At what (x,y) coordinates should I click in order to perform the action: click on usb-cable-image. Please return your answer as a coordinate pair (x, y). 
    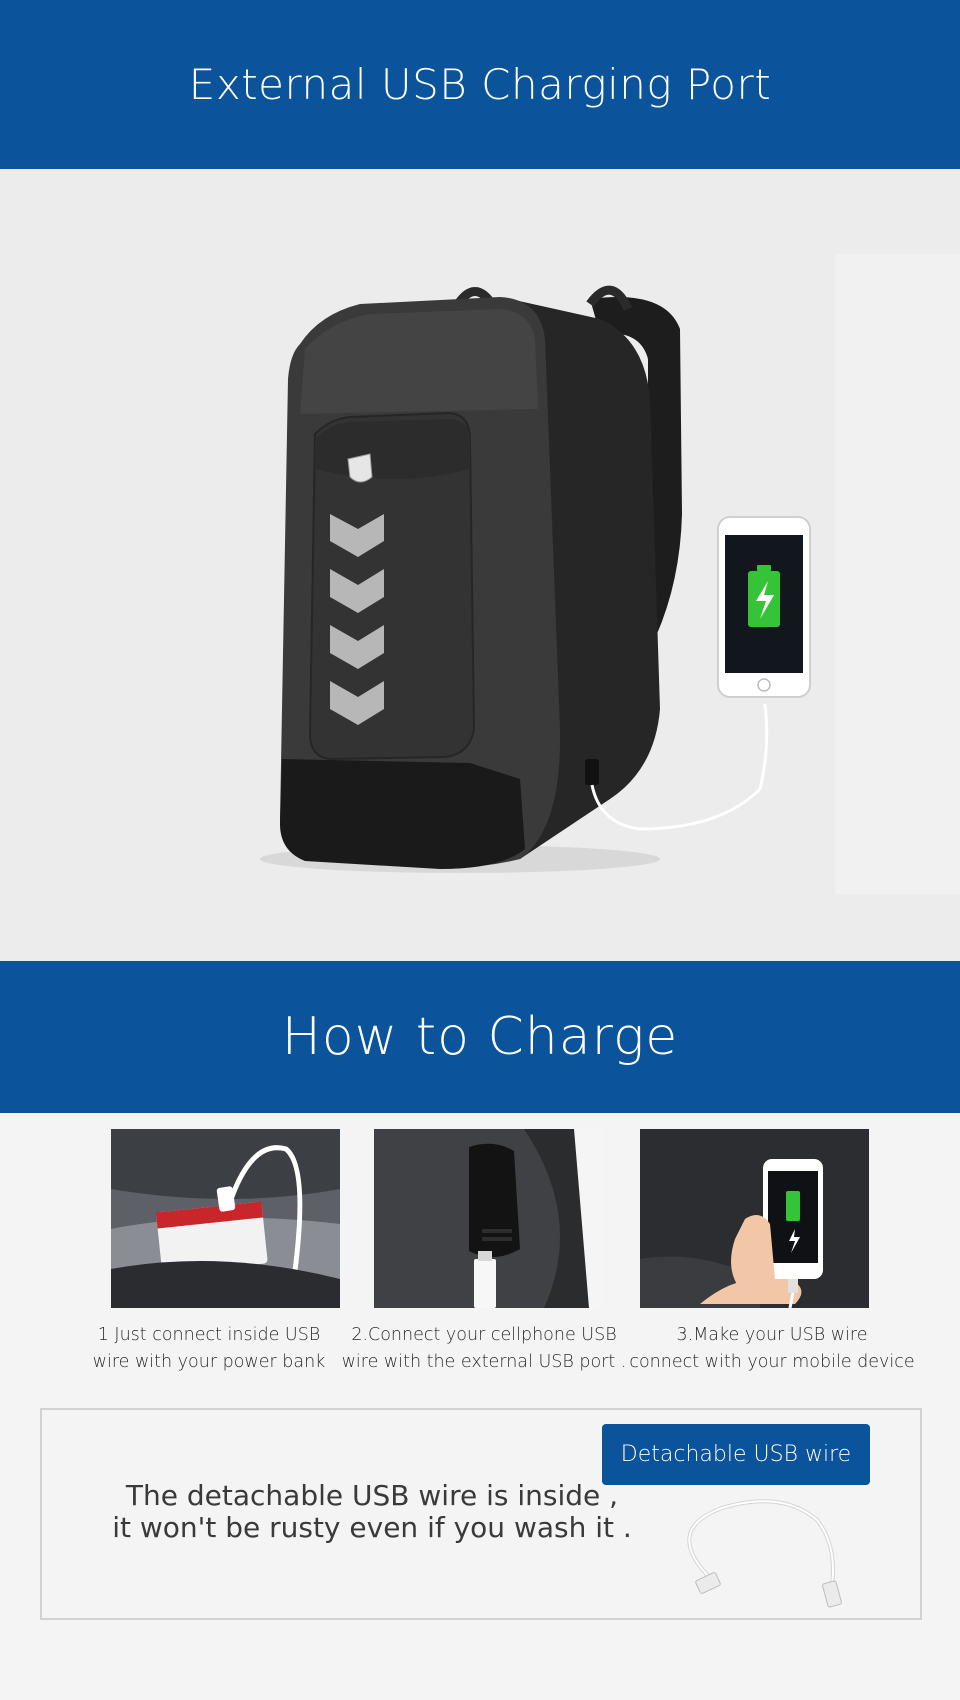
    Looking at the image, I should click on (764, 1553).